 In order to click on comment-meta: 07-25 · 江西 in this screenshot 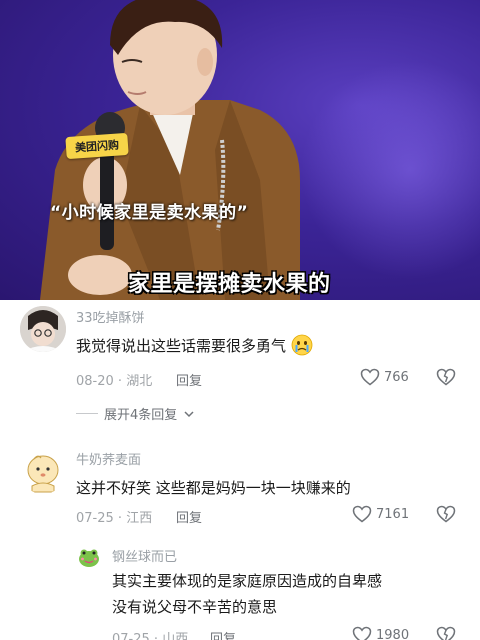, I will do `click(114, 518)`.